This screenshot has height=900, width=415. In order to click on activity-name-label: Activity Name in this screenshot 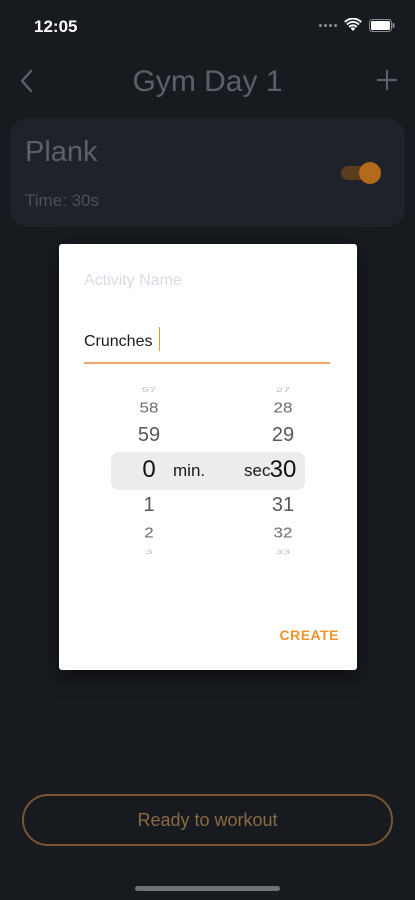, I will do `click(133, 280)`.